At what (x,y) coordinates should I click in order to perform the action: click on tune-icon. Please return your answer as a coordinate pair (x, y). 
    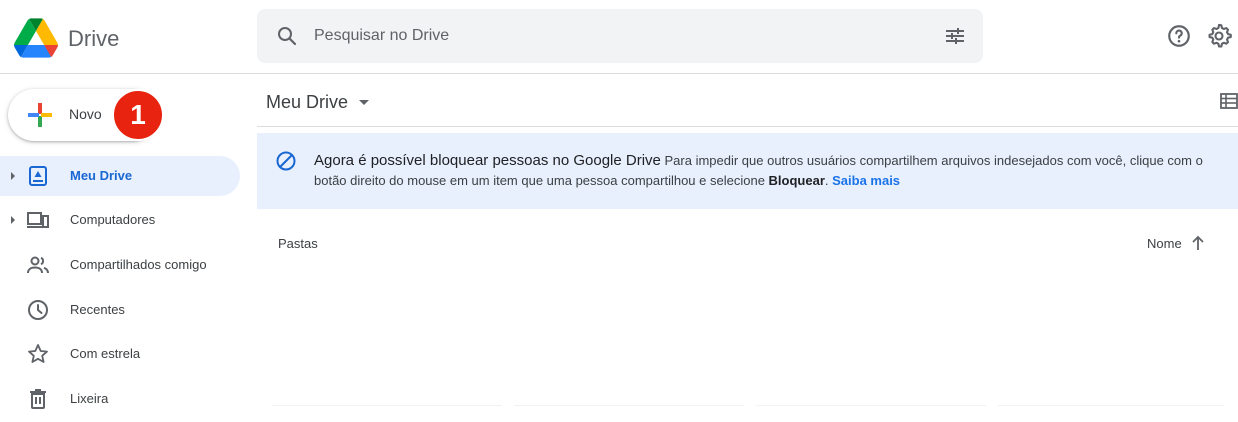
    Looking at the image, I should click on (955, 36).